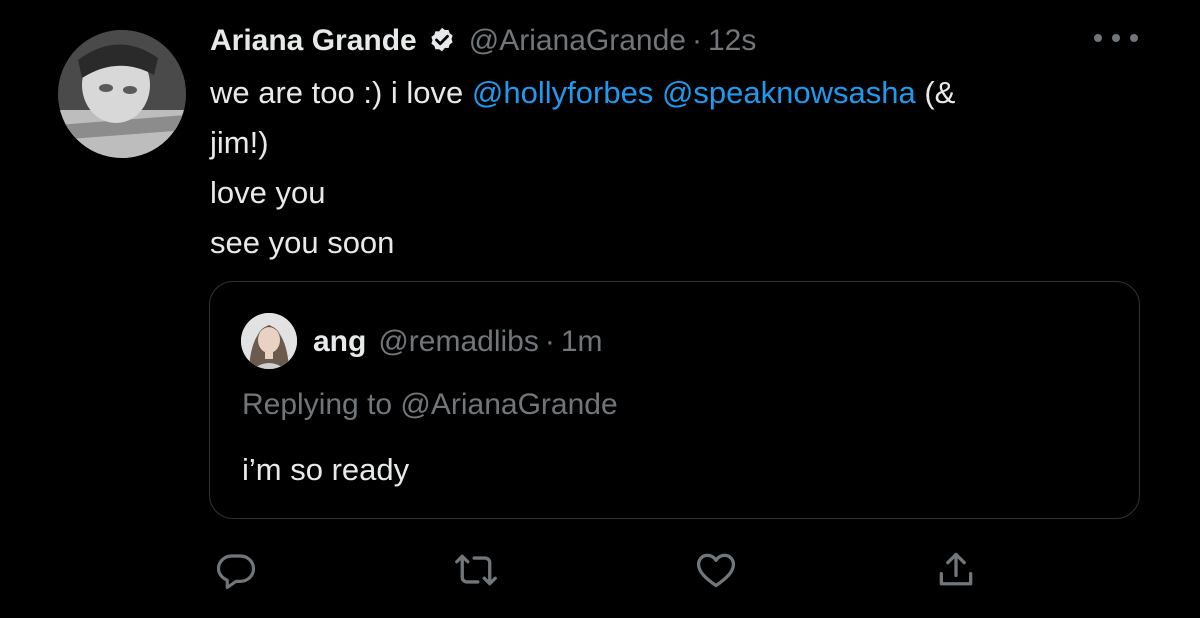 Image resolution: width=1200 pixels, height=618 pixels. Describe the element at coordinates (122, 94) in the screenshot. I see `author-avatar` at that location.